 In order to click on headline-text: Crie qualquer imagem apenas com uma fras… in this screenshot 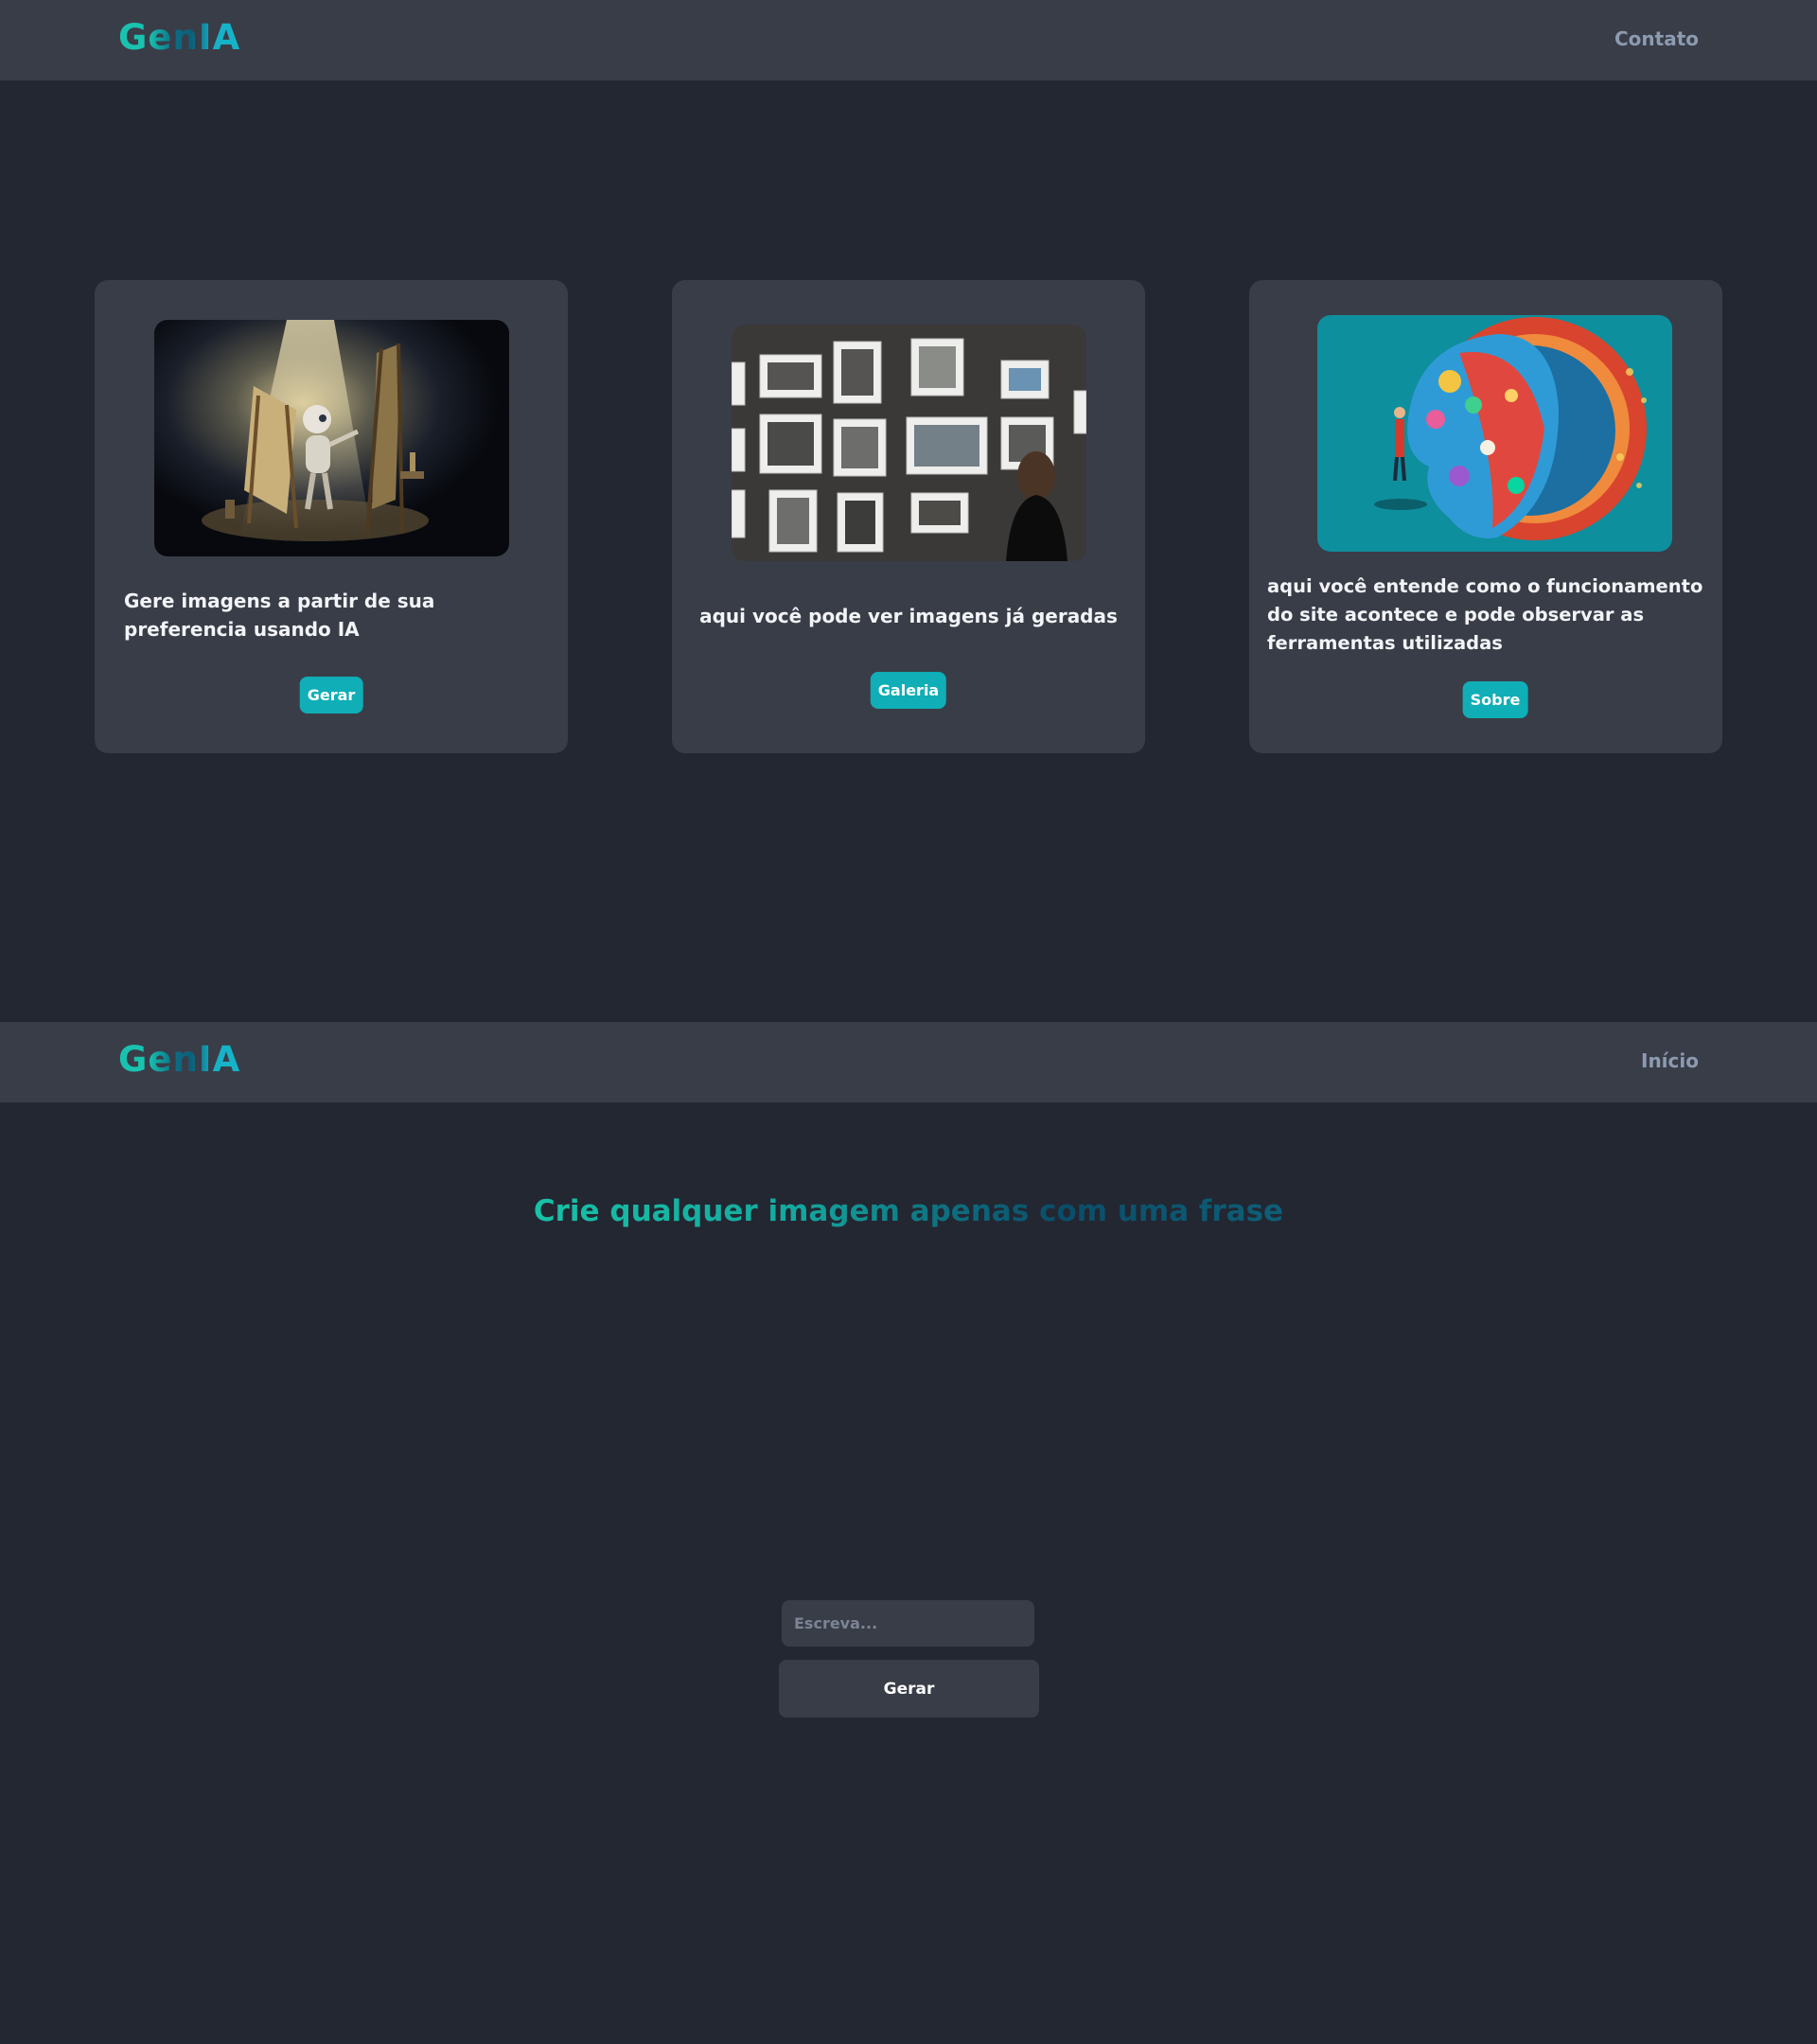, I will do `click(908, 1211)`.